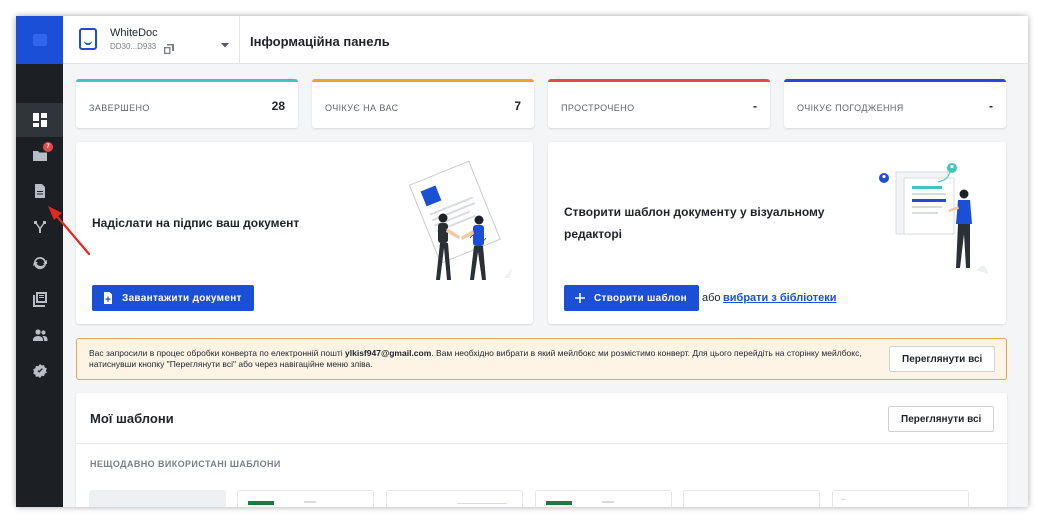  I want to click on library-icon, so click(39, 299).